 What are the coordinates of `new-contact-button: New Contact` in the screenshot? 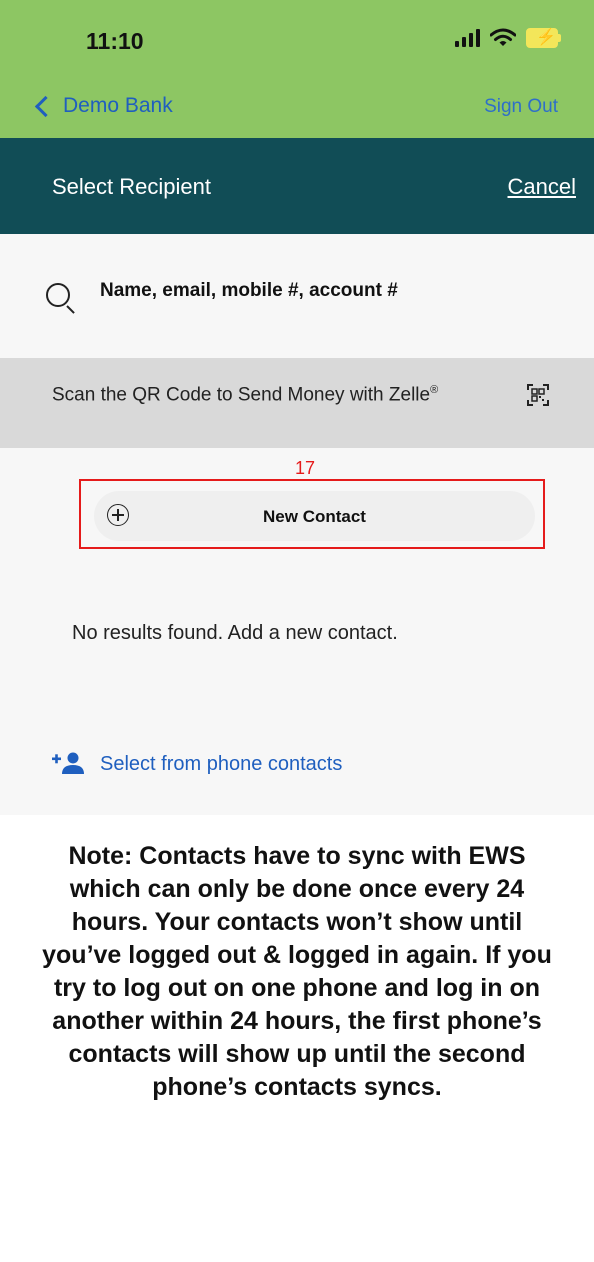 It's located at (314, 516).